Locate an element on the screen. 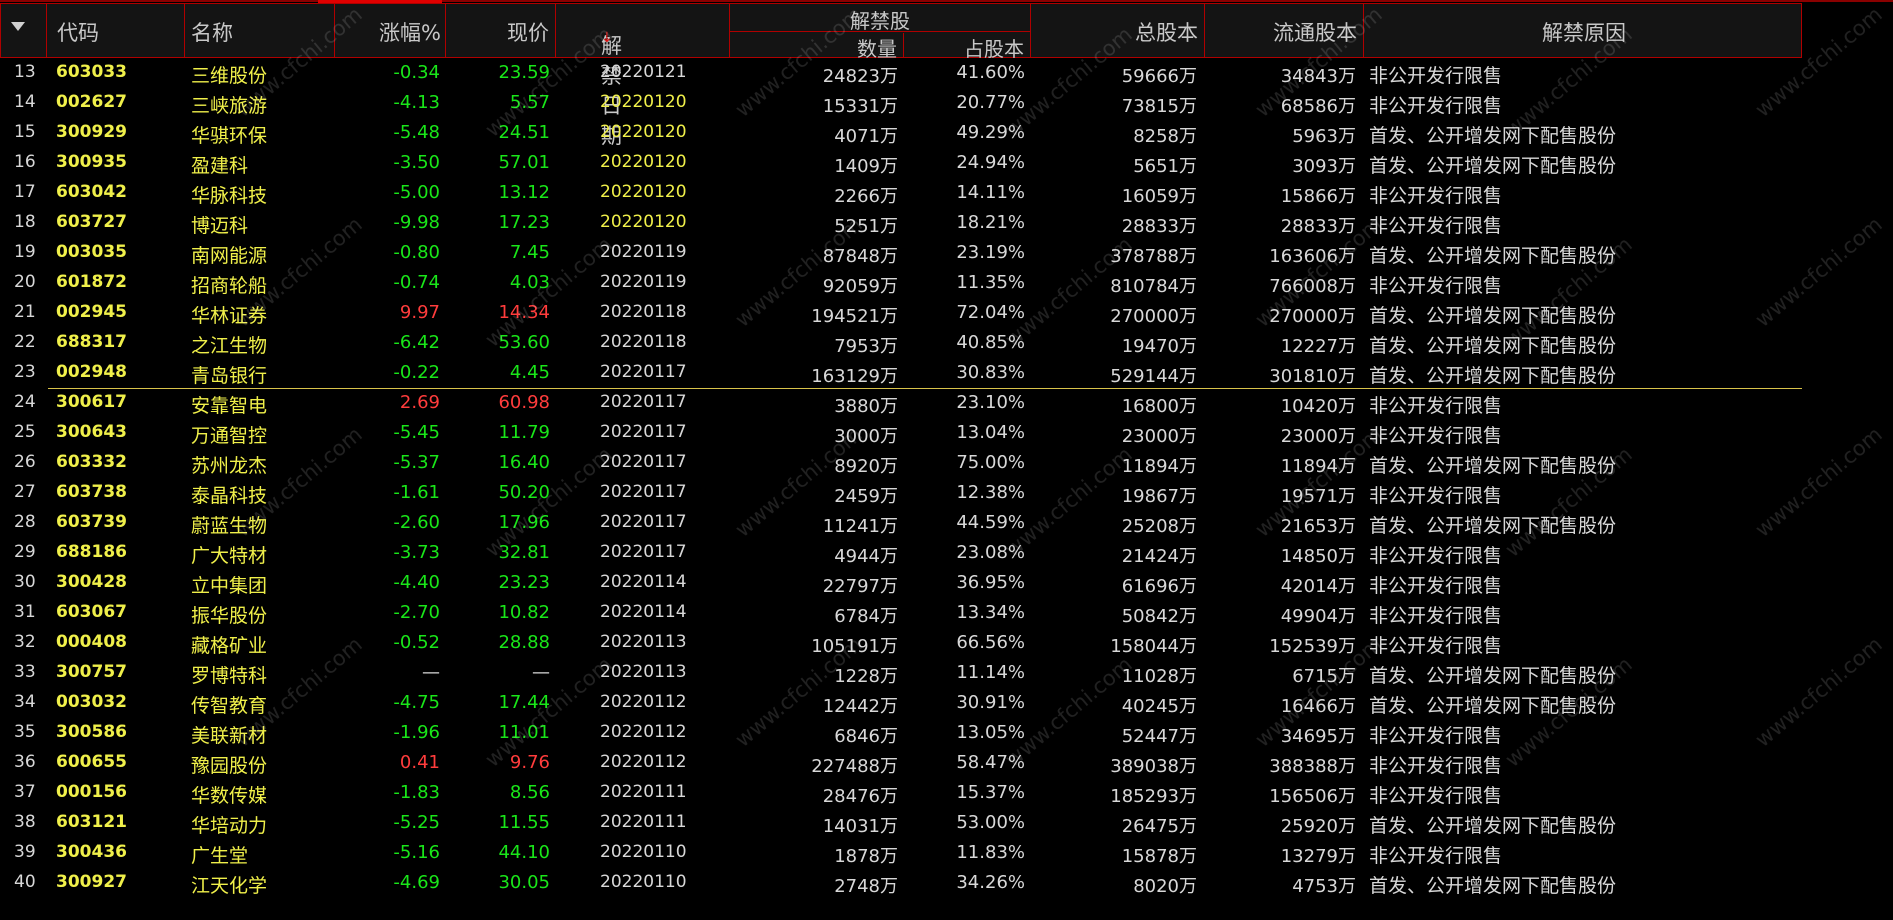 Image resolution: width=1893 pixels, height=920 pixels. row-index: 34 is located at coordinates (25, 702).